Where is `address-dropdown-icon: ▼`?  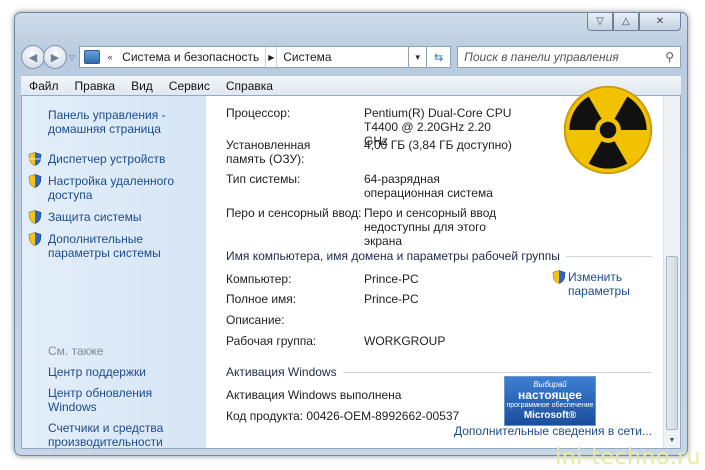
address-dropdown-icon: ▼ is located at coordinates (418, 57).